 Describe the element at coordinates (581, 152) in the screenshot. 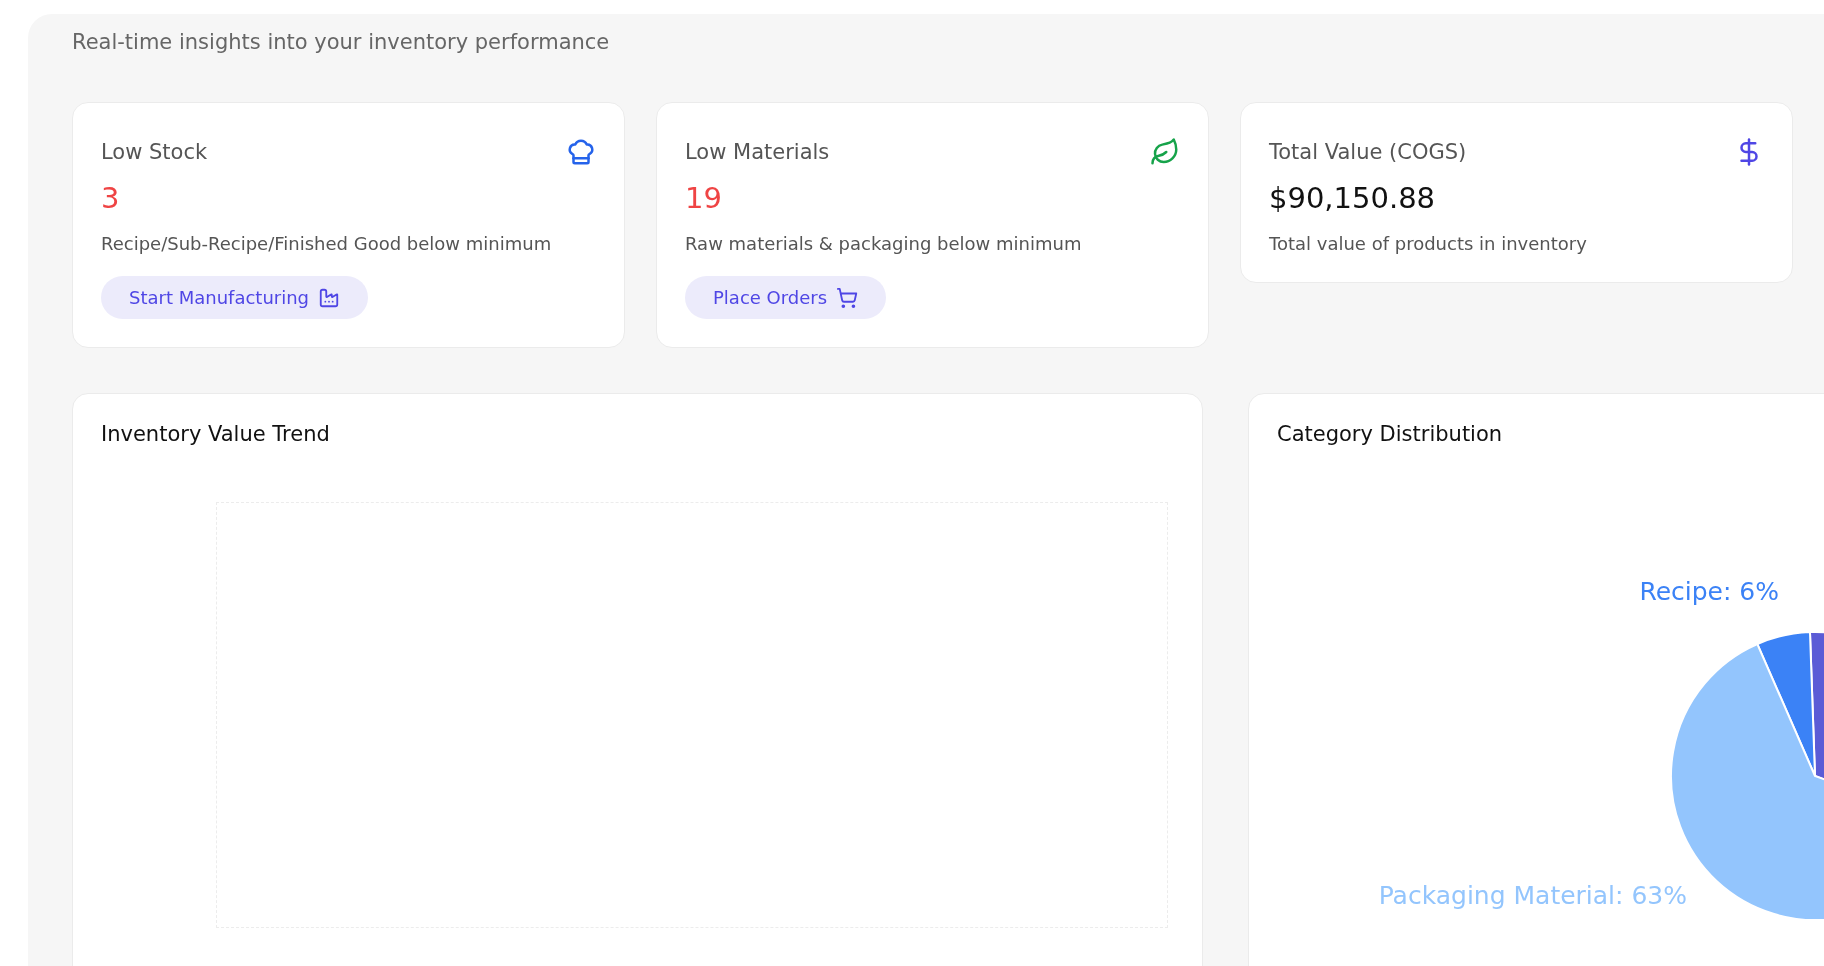

I see `chef-hat-icon` at that location.